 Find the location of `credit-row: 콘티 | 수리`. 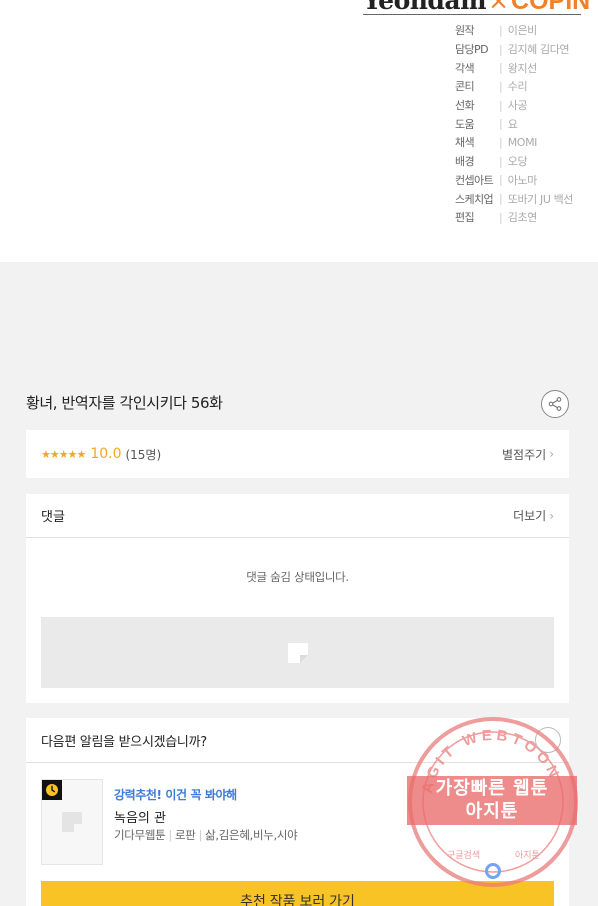

credit-row: 콘티 | 수리 is located at coordinates (514, 86).